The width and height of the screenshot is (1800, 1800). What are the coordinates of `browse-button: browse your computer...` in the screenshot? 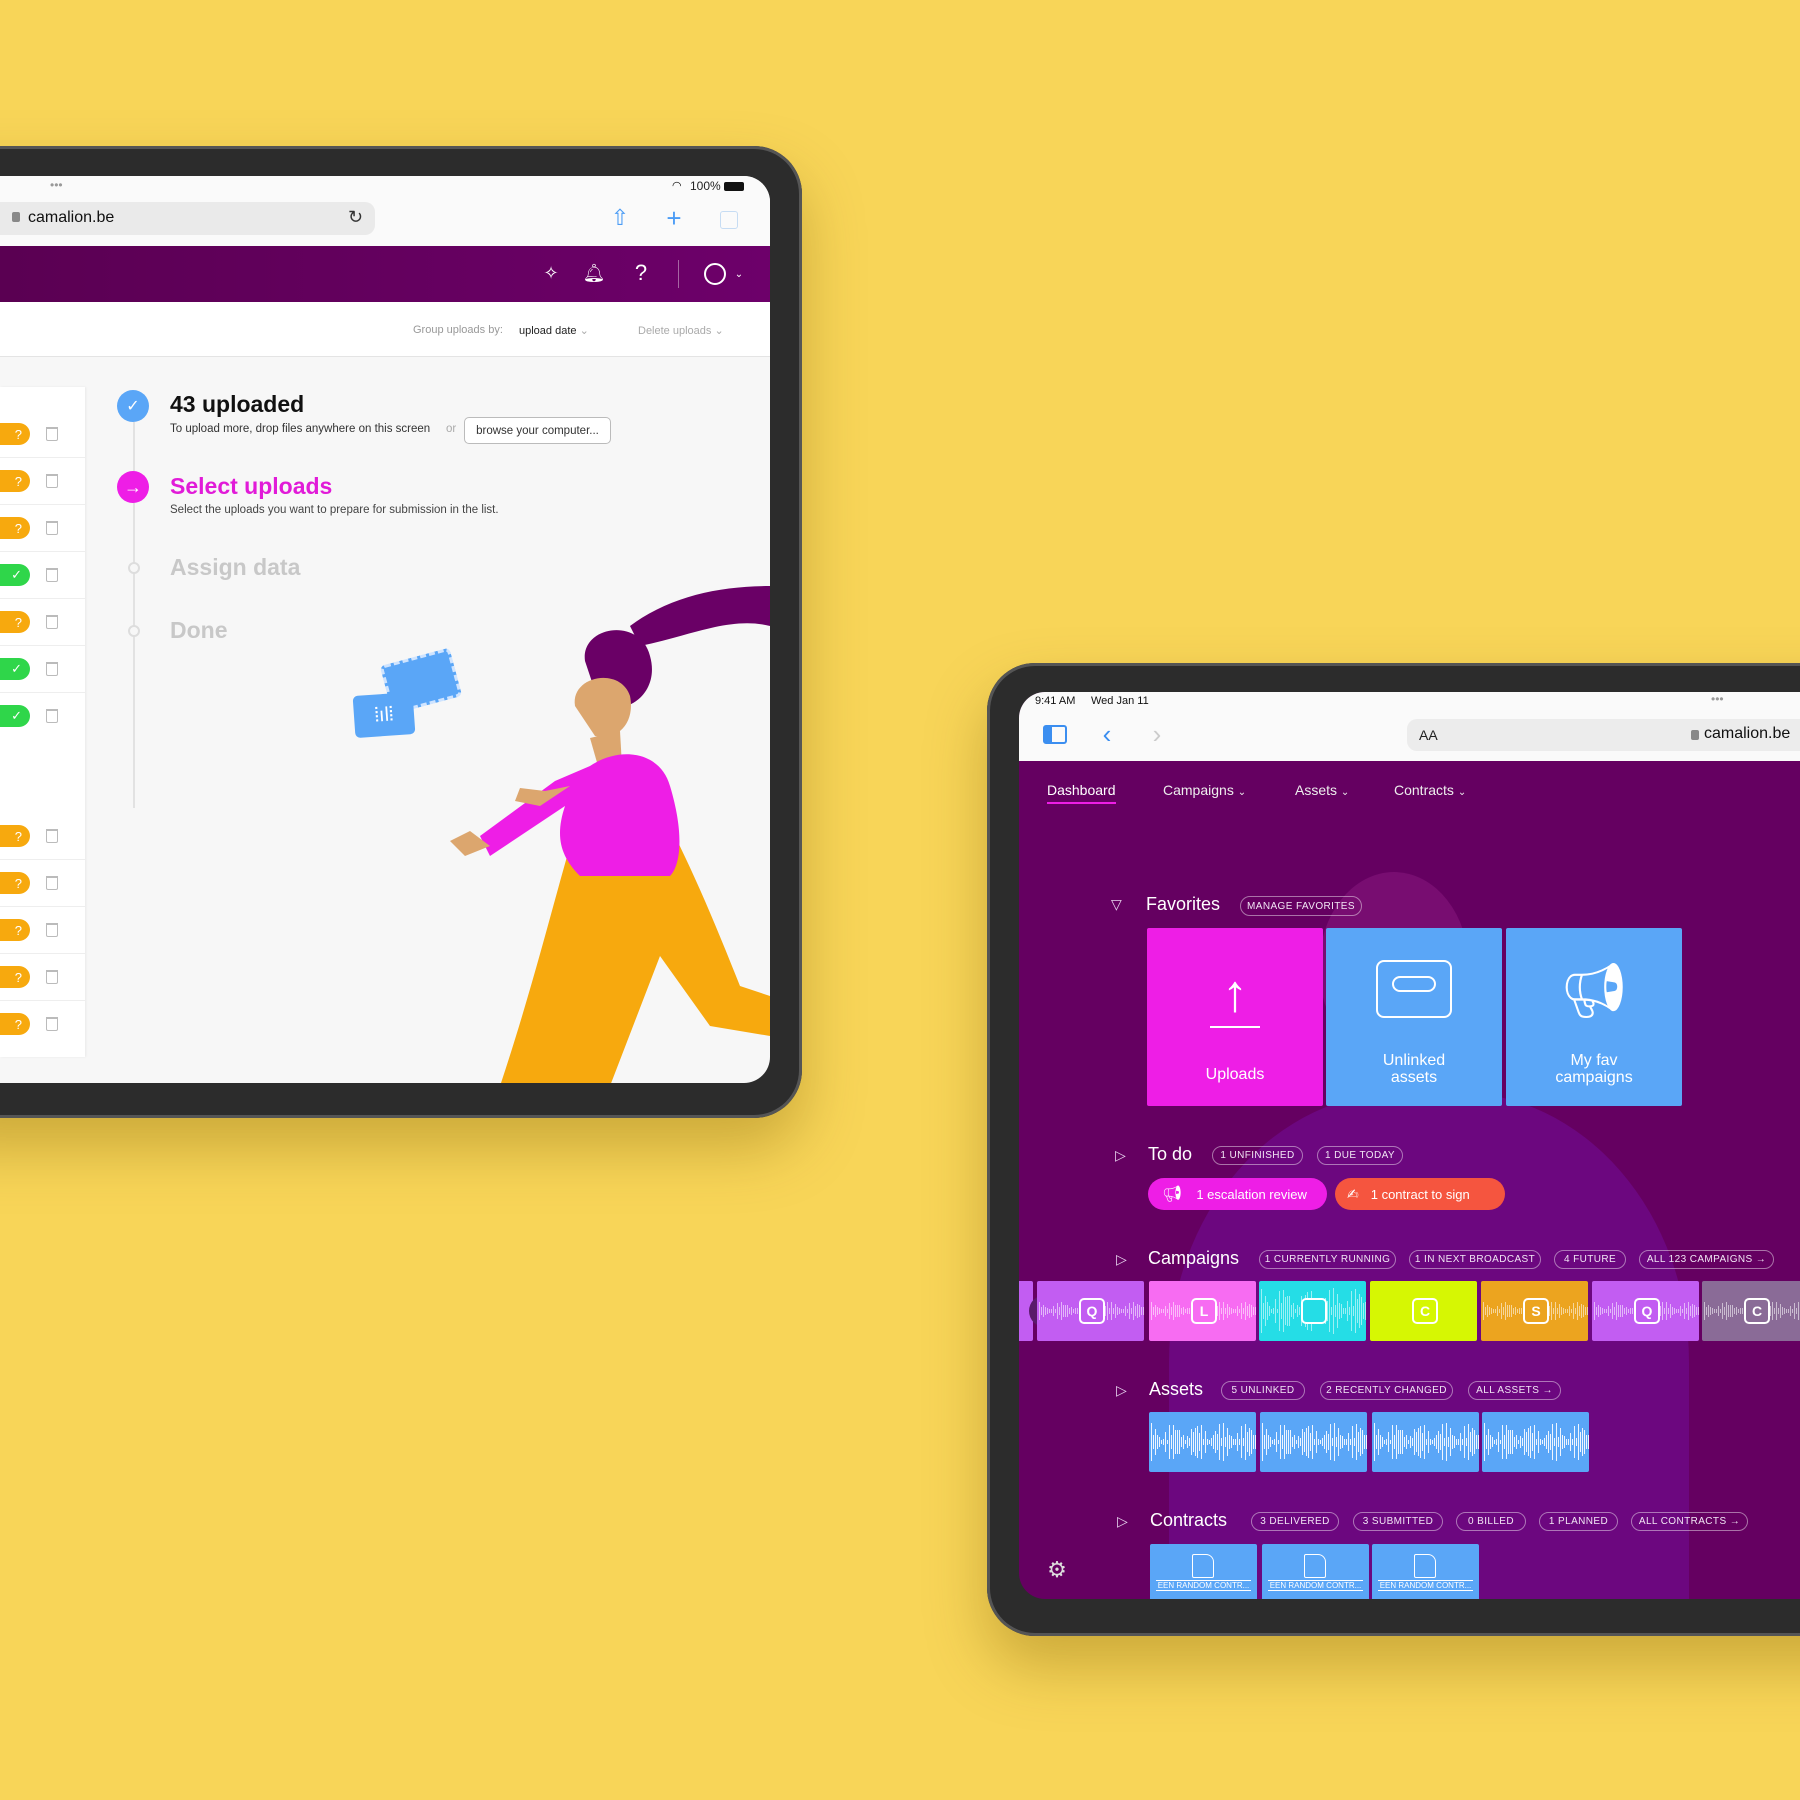 It's located at (537, 430).